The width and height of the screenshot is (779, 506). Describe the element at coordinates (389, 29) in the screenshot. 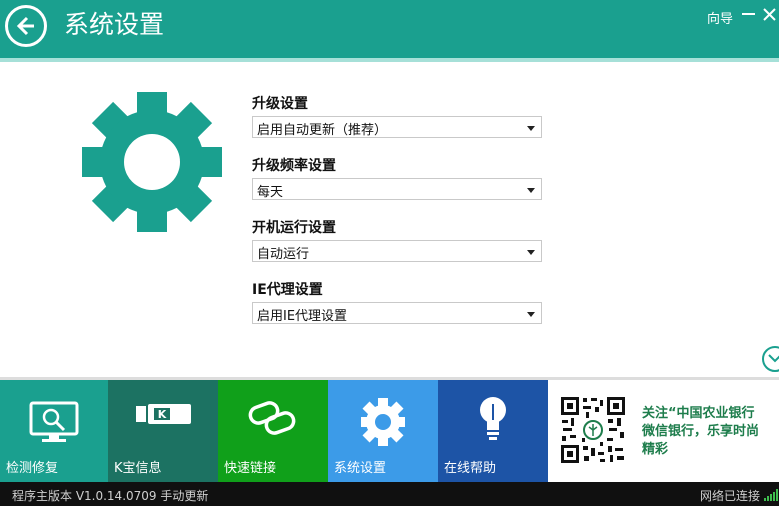

I see `title-bar: 系统设置 向导` at that location.